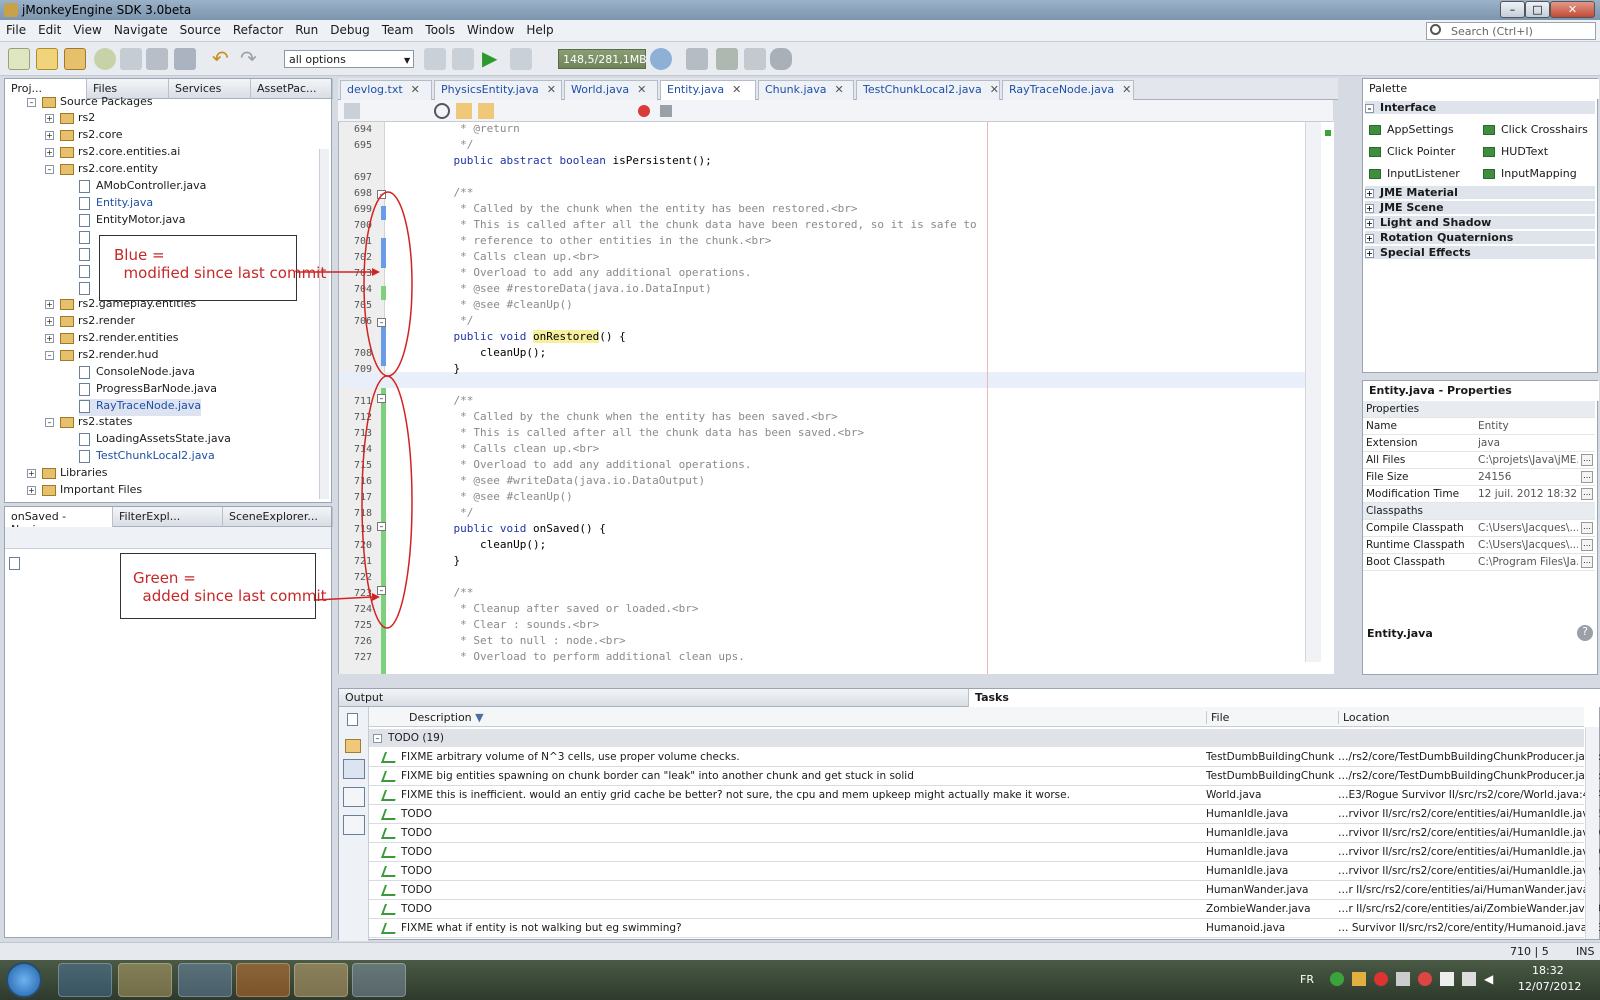 The width and height of the screenshot is (1600, 1000). I want to click on tab-world: World.java ✕, so click(611, 90).